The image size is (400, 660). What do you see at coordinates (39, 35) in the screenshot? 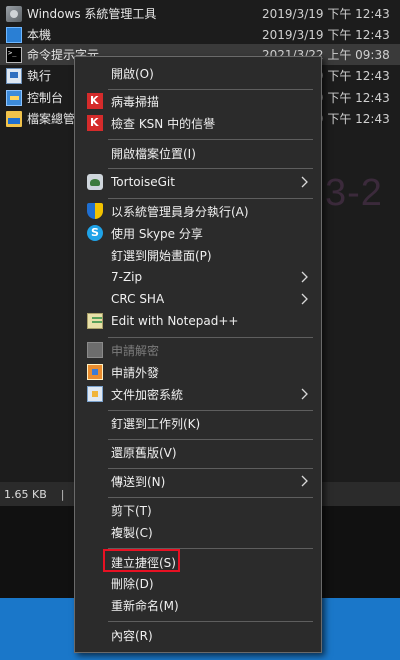
I see `file-name: 本機` at bounding box center [39, 35].